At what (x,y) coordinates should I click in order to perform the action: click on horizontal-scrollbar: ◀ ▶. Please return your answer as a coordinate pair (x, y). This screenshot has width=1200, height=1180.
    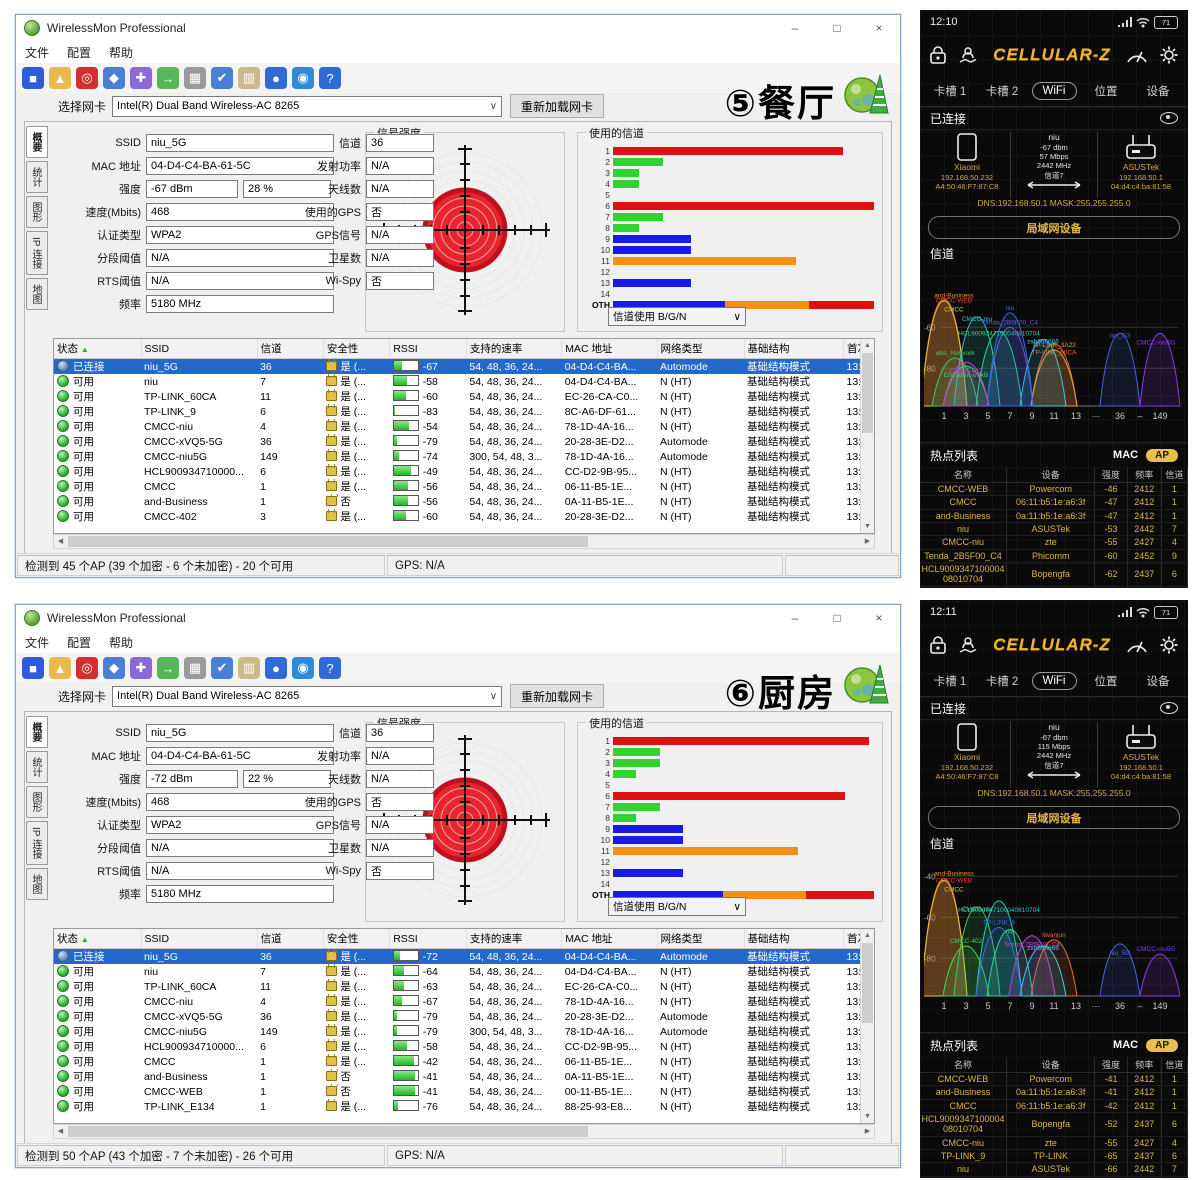
    Looking at the image, I should click on (464, 541).